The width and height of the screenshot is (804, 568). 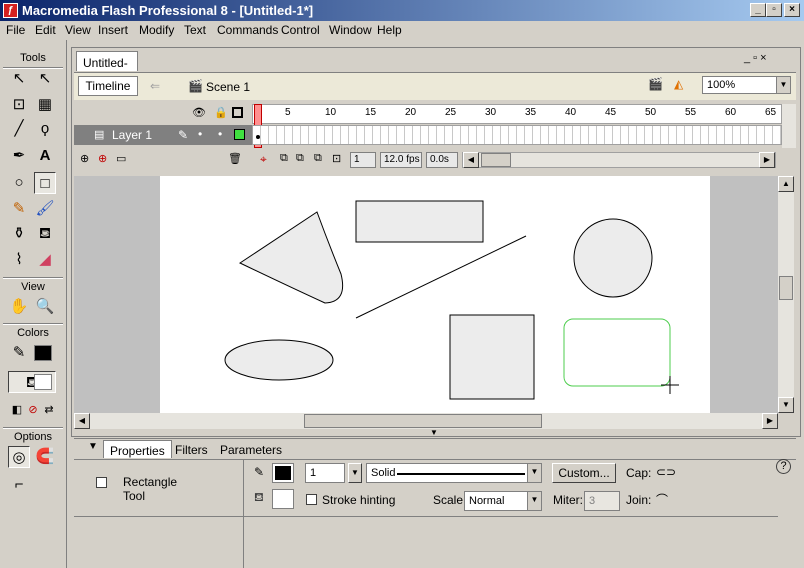 I want to click on swap-colors-icon: ⇄, so click(x=49, y=410).